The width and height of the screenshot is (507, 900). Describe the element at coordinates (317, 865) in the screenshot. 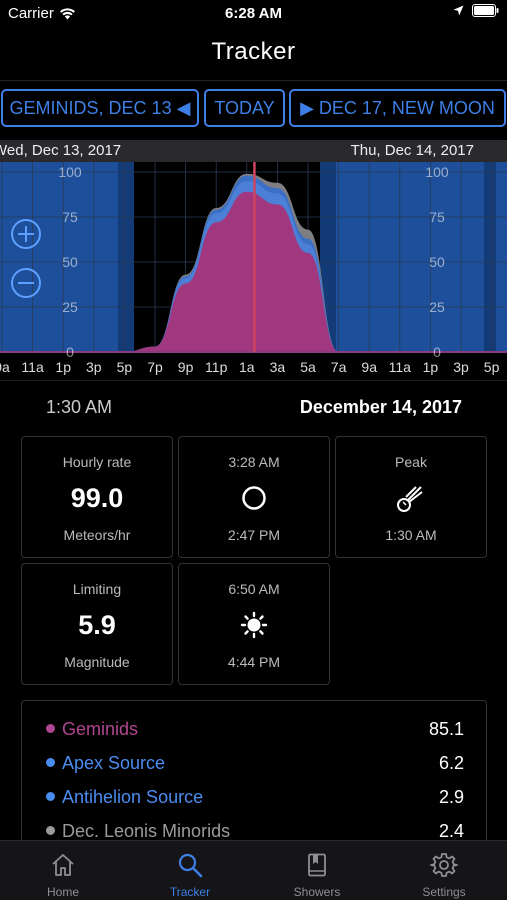

I see `book-icon` at that location.